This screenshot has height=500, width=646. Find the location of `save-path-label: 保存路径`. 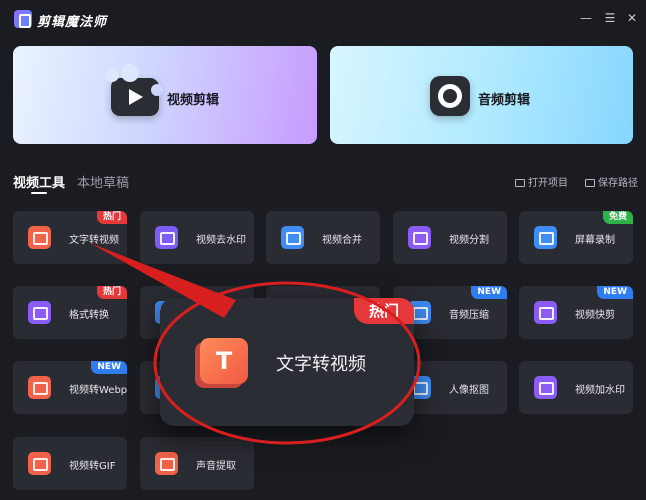

save-path-label: 保存路径 is located at coordinates (618, 183).